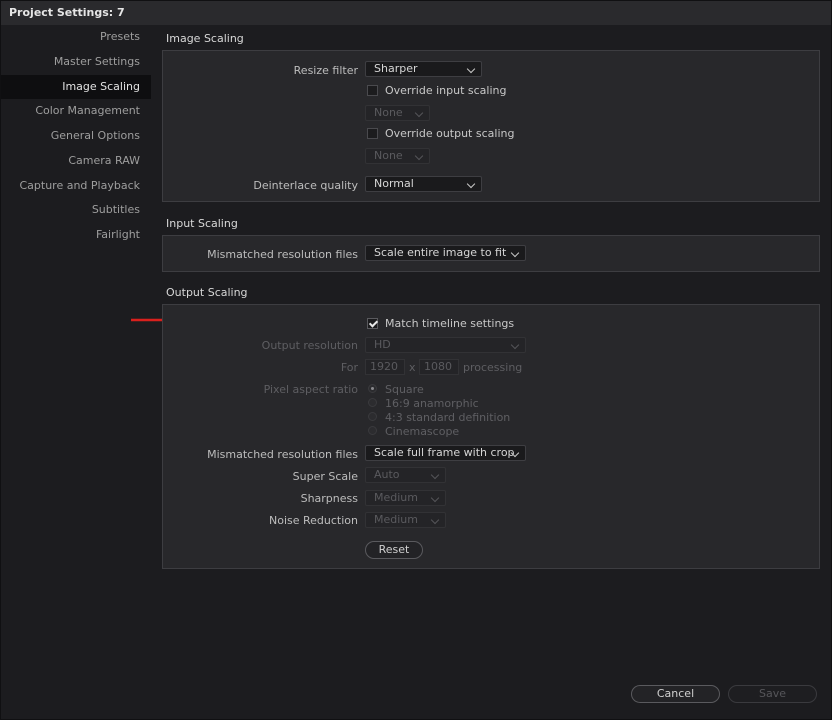  Describe the element at coordinates (76, 111) in the screenshot. I see `sidebar-item-color-management: Color Management` at that location.